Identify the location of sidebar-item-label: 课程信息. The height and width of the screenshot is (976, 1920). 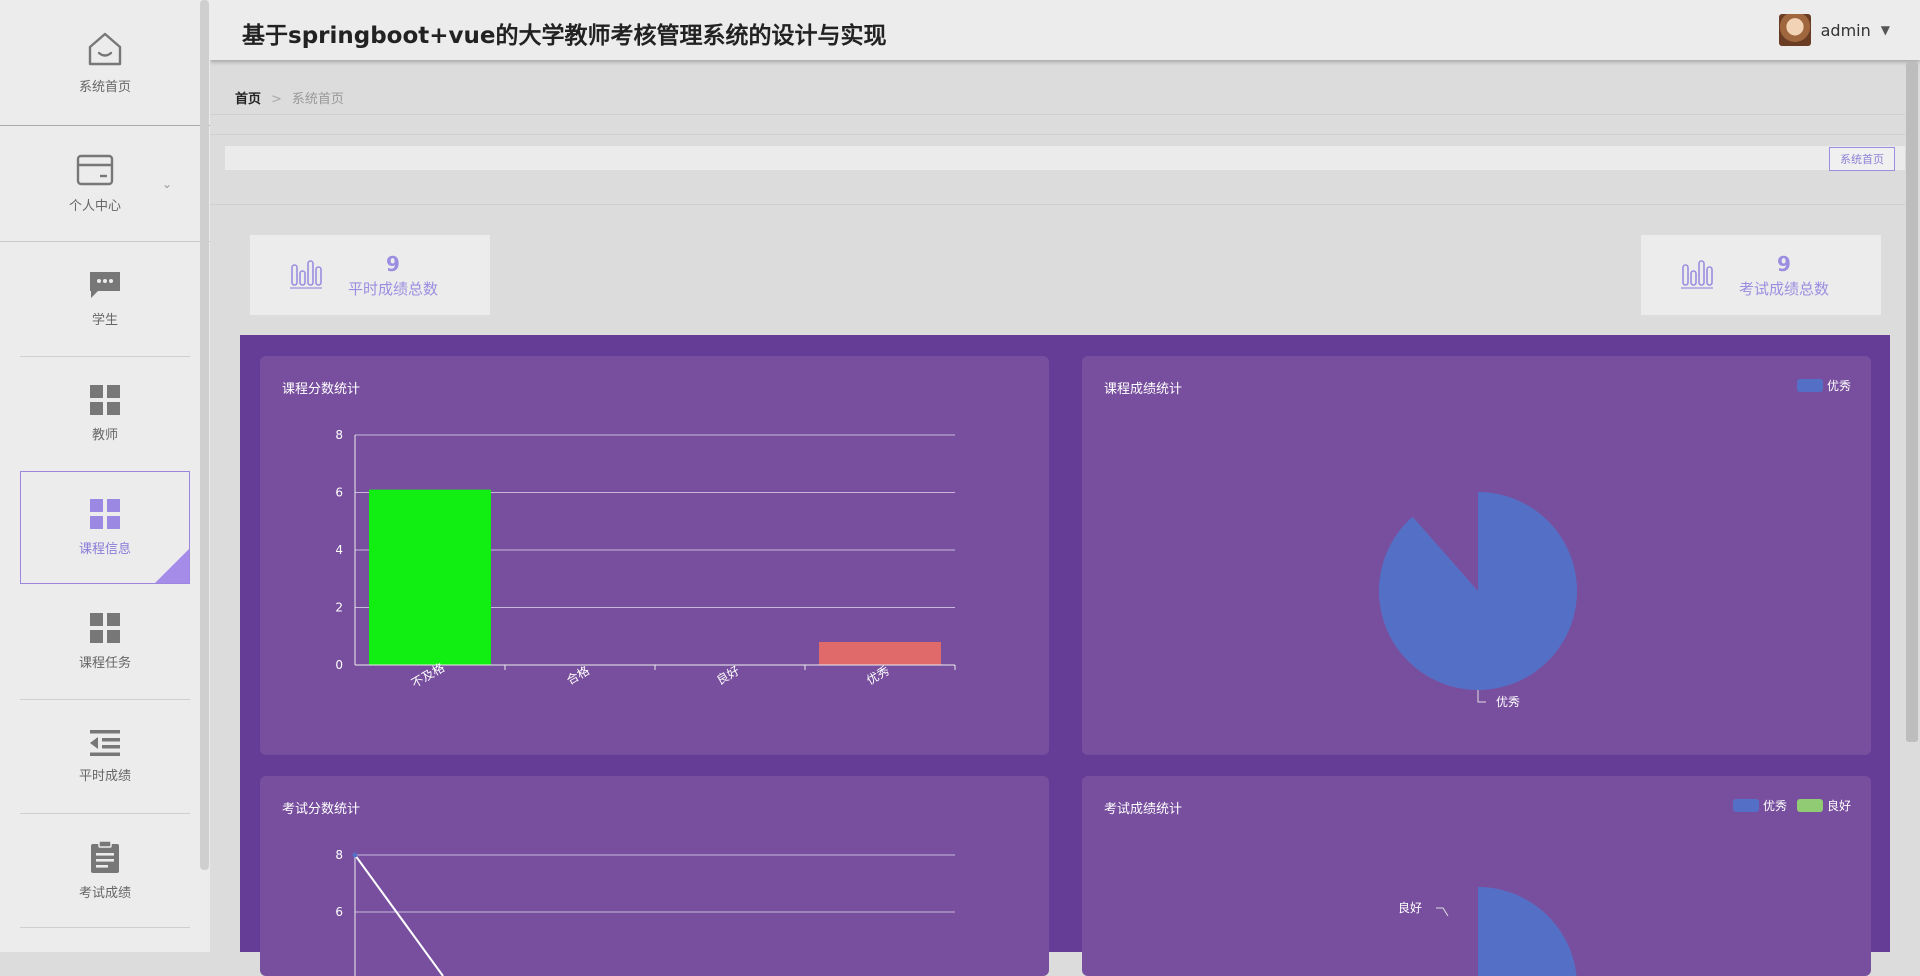
(104, 549).